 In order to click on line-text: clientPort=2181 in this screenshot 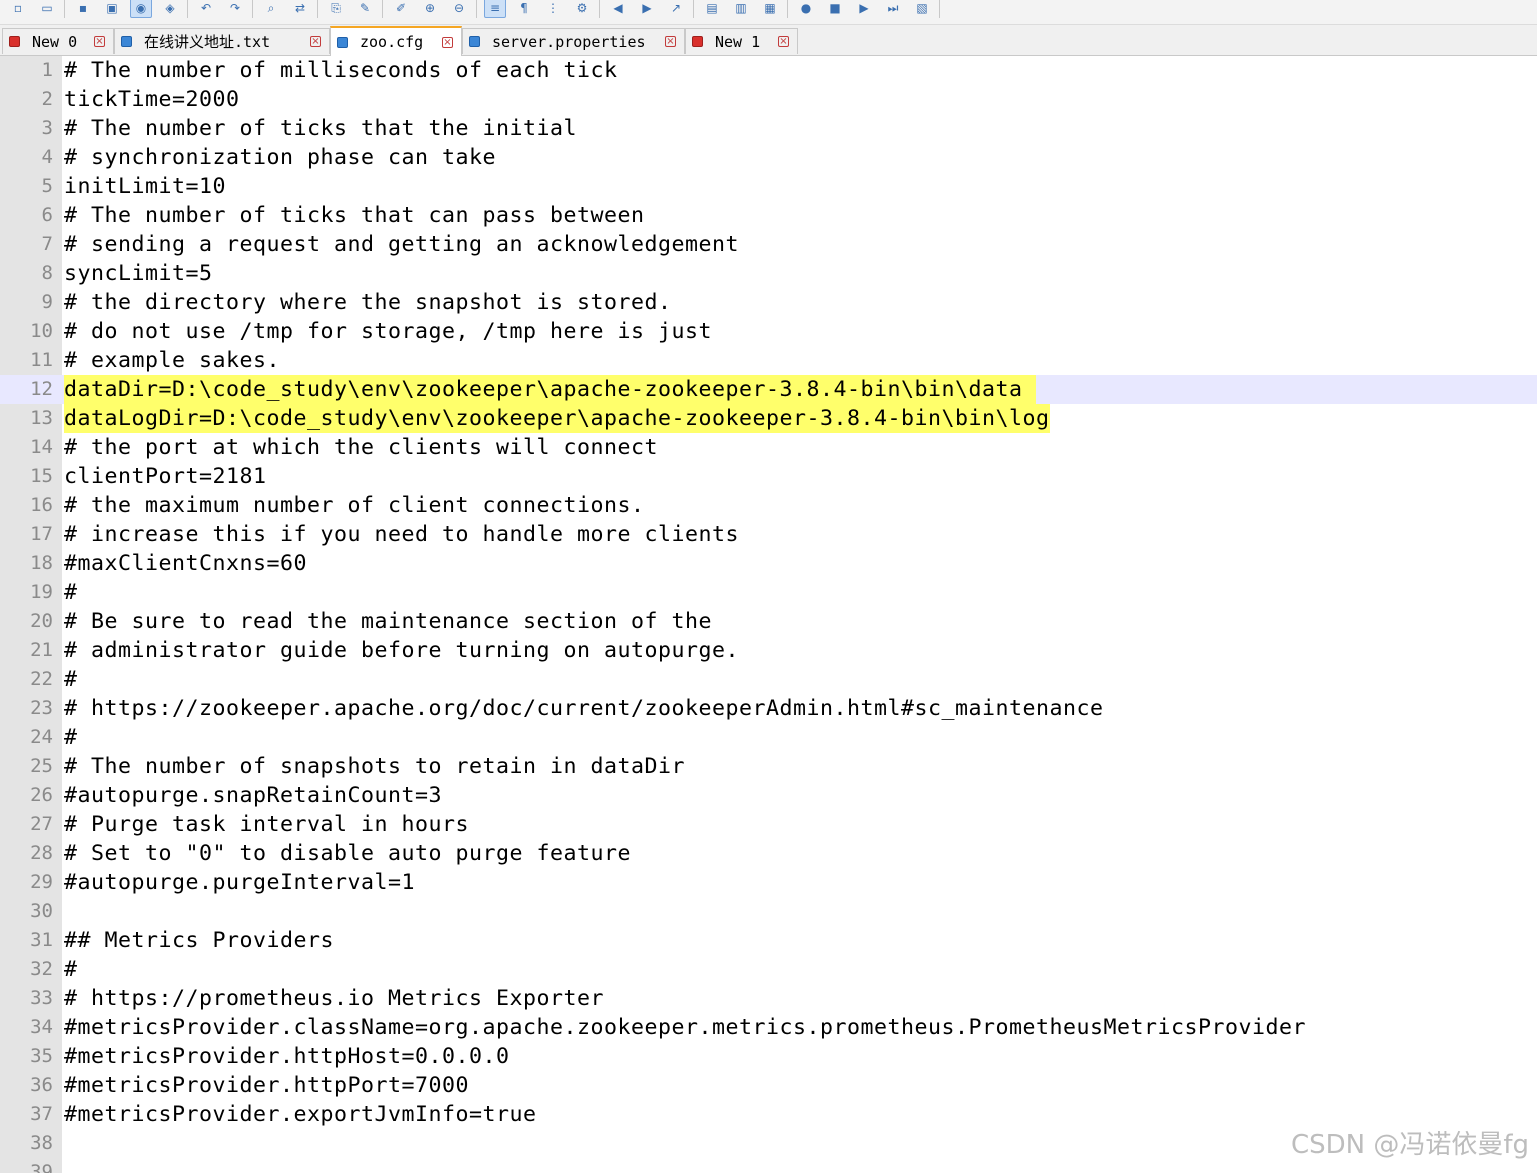, I will do `click(165, 476)`.